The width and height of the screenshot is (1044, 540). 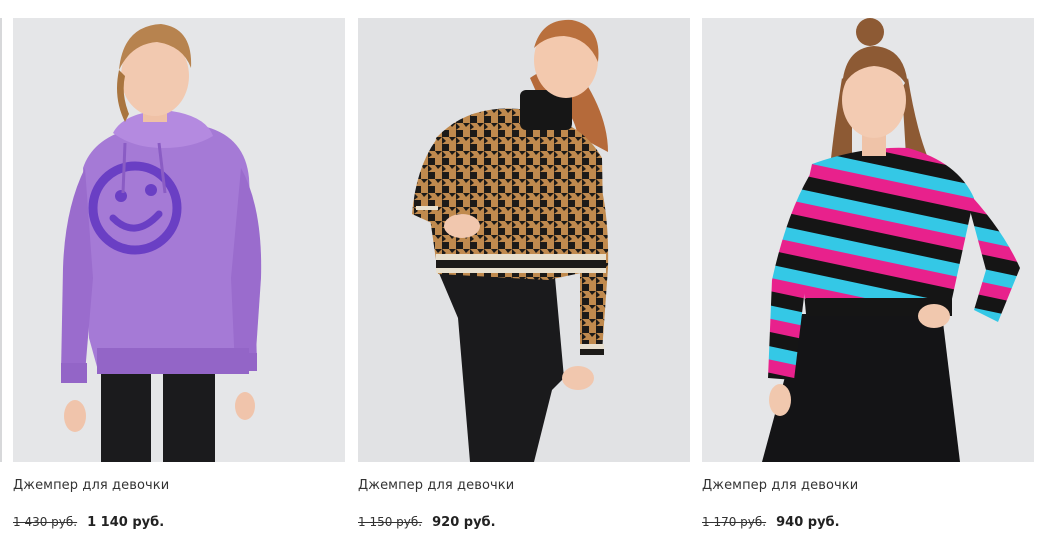 What do you see at coordinates (868, 522) in the screenshot?
I see `price-block: 1 170 руб. 940 руб.` at bounding box center [868, 522].